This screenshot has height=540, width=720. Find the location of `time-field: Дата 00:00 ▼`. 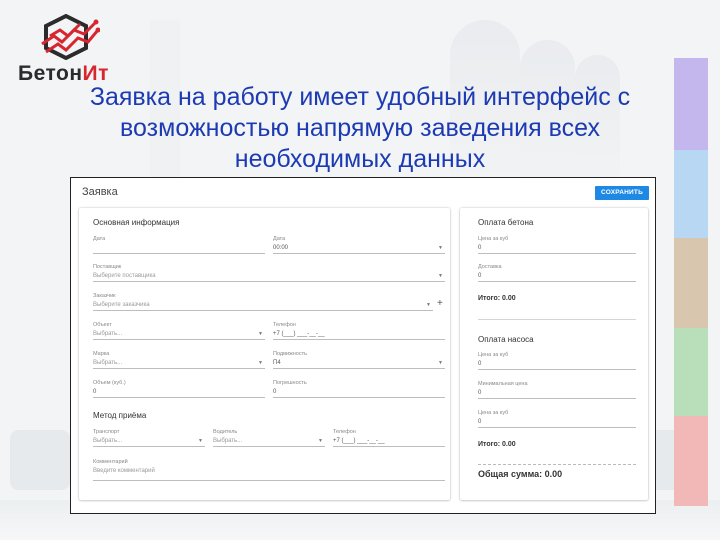

time-field: Дата 00:00 ▼ is located at coordinates (359, 244).